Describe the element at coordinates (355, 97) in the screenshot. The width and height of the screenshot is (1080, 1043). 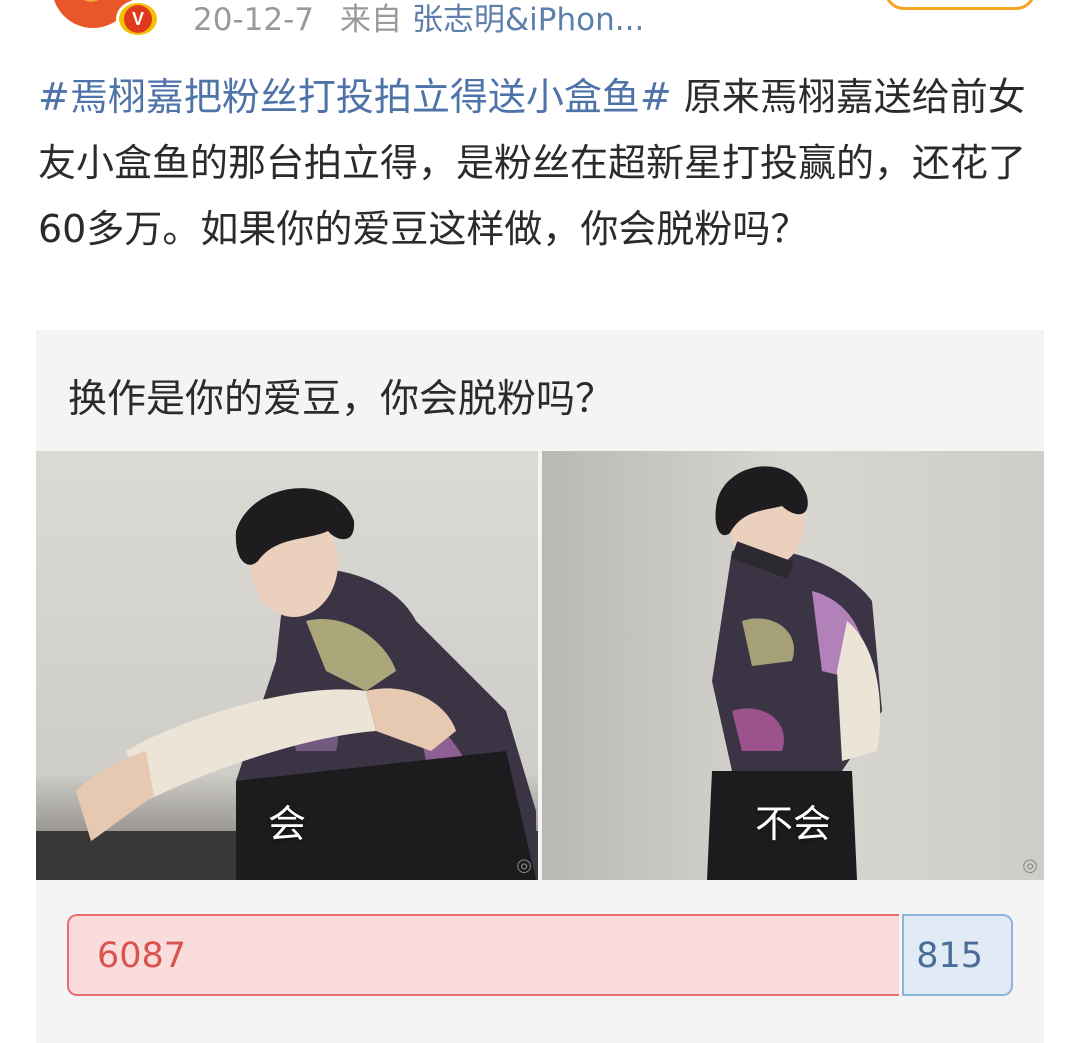
I see `post-hashtag-link: #焉栩嘉把粉丝打投拍立得送小盒鱼#` at that location.